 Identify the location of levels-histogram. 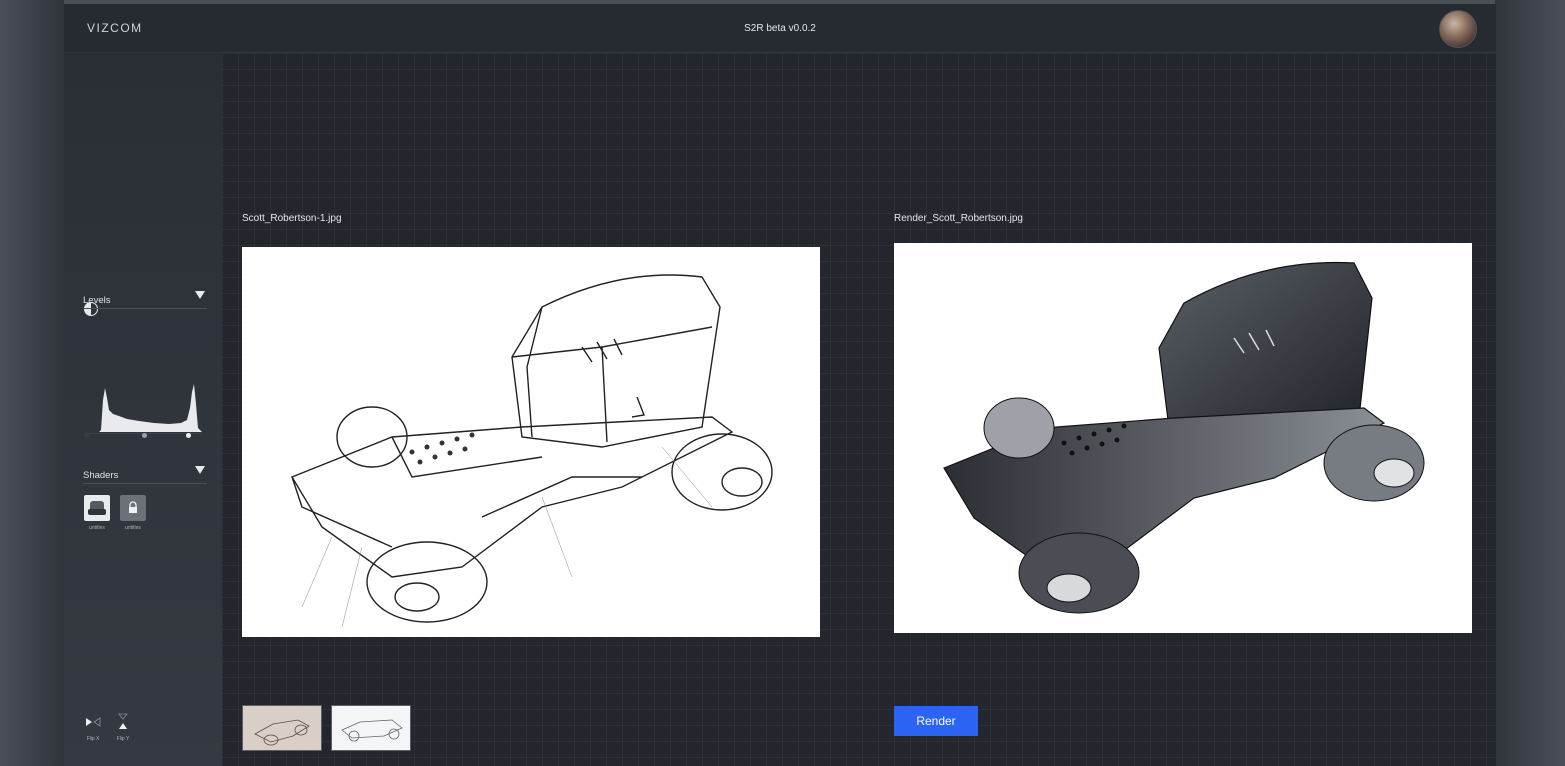
(150, 408).